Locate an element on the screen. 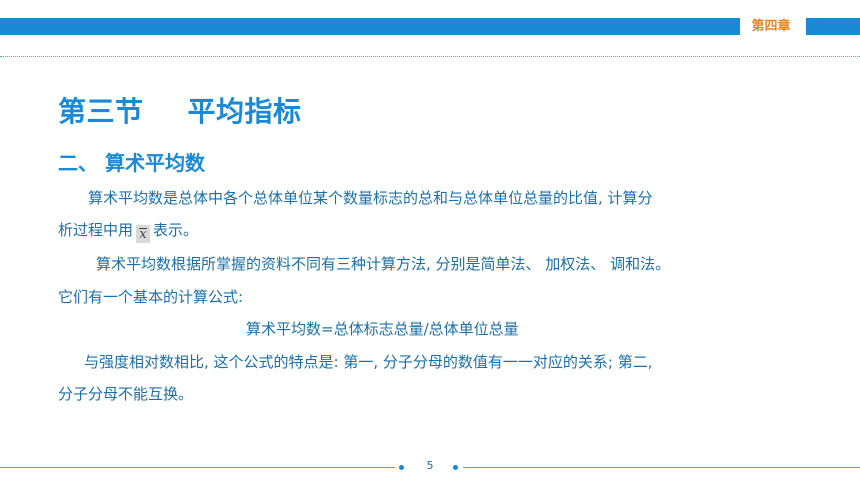  footer-dot-left is located at coordinates (401, 467).